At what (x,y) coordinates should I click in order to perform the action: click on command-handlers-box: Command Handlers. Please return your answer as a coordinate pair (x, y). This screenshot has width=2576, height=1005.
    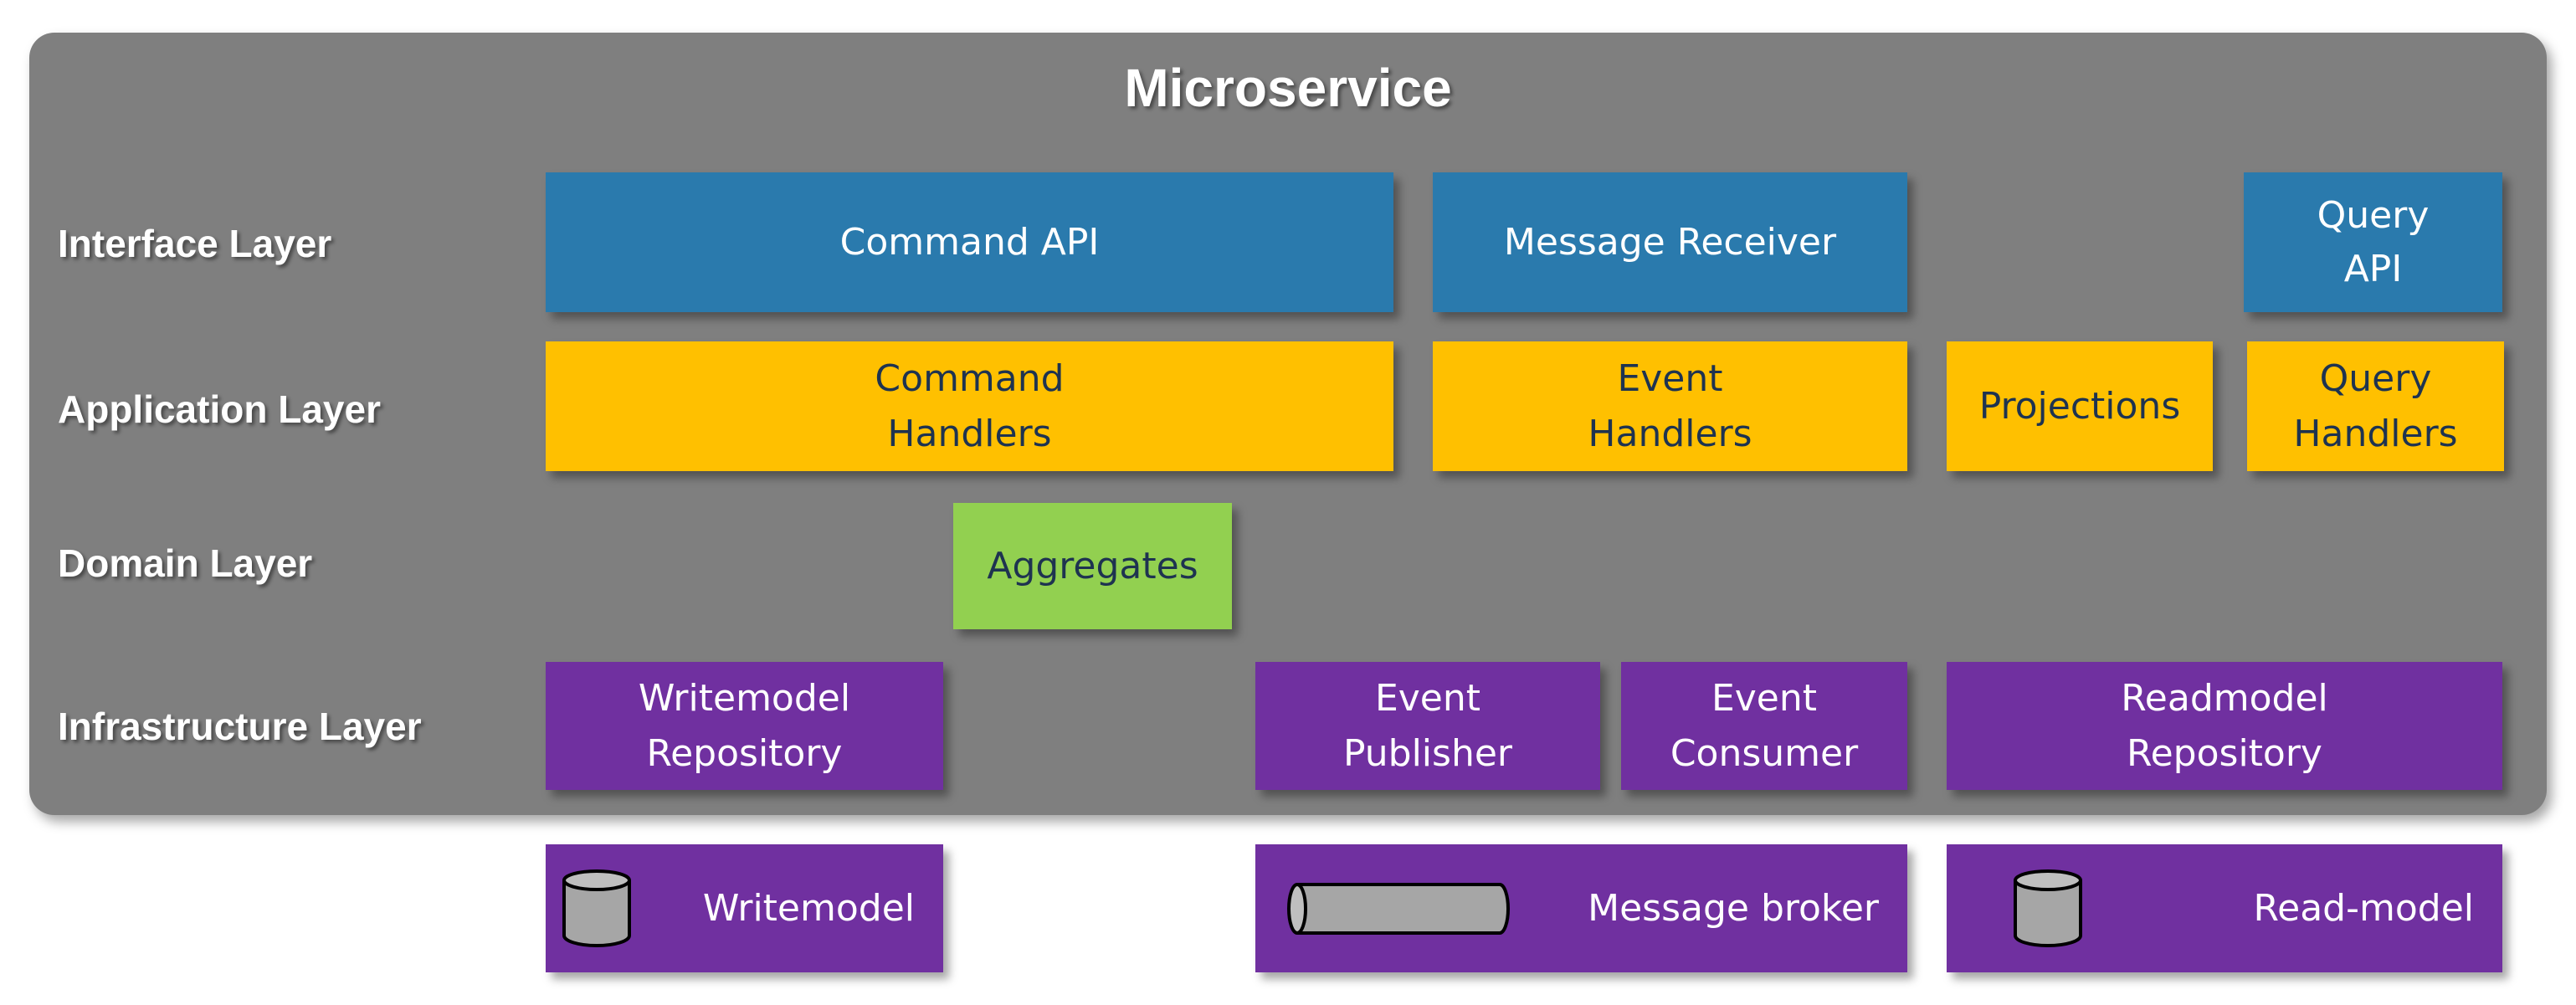
    Looking at the image, I should click on (969, 406).